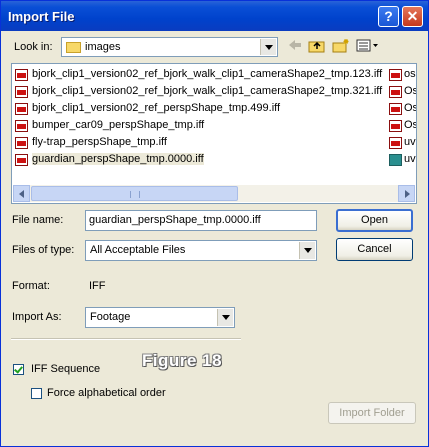  What do you see at coordinates (388, 16) in the screenshot?
I see `help-button: ?` at bounding box center [388, 16].